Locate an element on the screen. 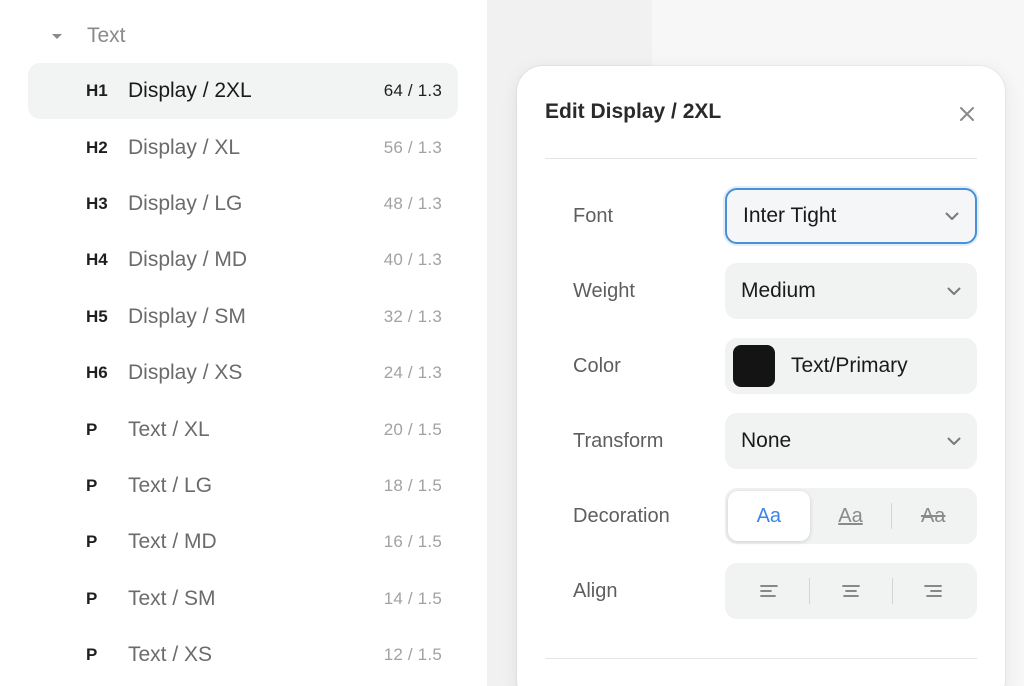 This screenshot has height=686, width=1024. align-left-button is located at coordinates (768, 591).